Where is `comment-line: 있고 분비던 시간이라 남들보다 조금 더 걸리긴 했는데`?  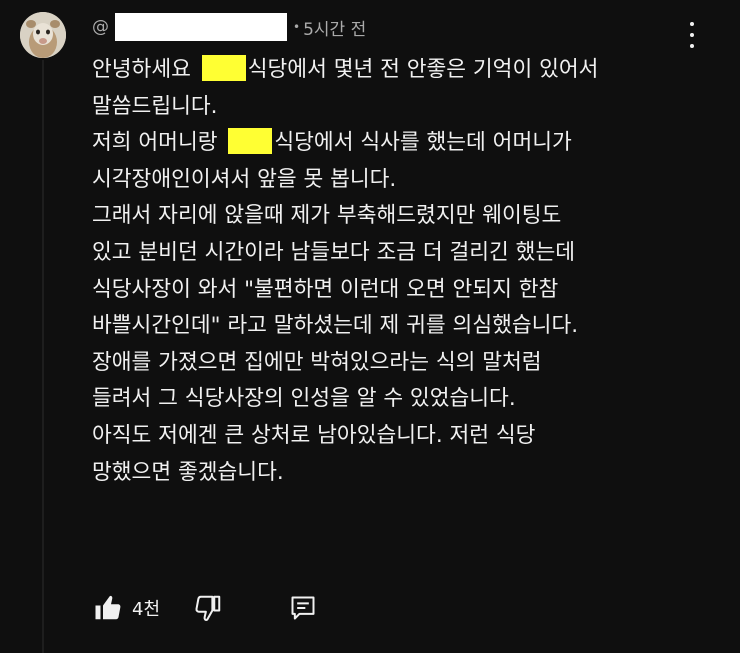 comment-line: 있고 분비던 시간이라 남들보다 조금 더 걸리긴 했는데 is located at coordinates (412, 253).